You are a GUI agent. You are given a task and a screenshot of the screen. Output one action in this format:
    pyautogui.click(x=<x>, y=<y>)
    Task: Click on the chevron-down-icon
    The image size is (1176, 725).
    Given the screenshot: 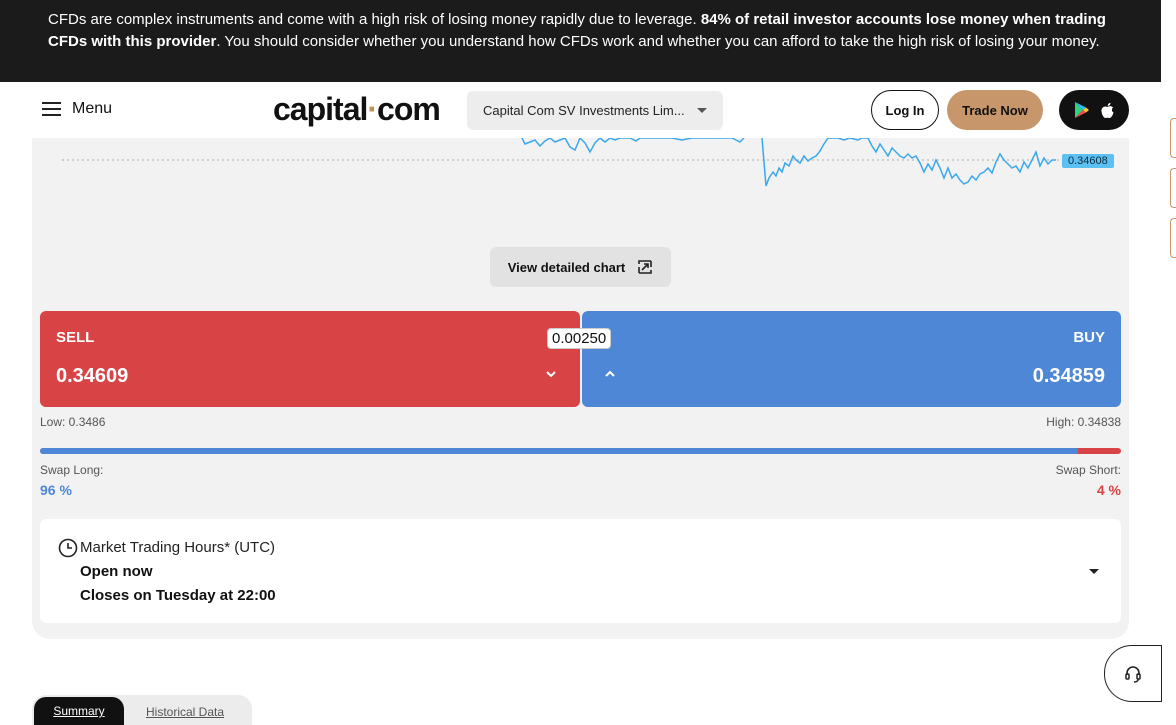 What is the action you would take?
    pyautogui.click(x=551, y=374)
    